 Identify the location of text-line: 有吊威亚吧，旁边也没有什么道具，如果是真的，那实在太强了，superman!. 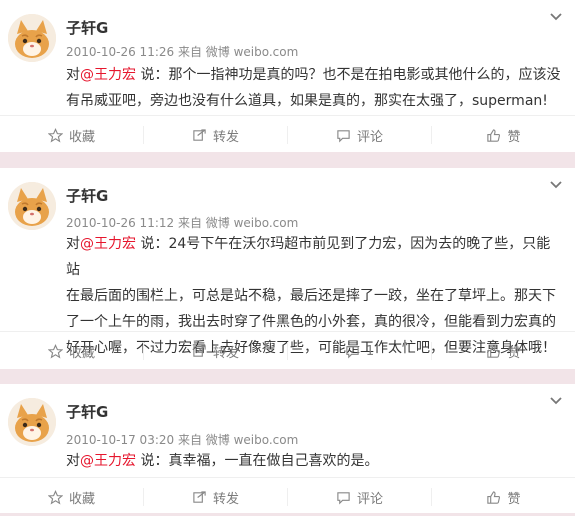
(307, 101).